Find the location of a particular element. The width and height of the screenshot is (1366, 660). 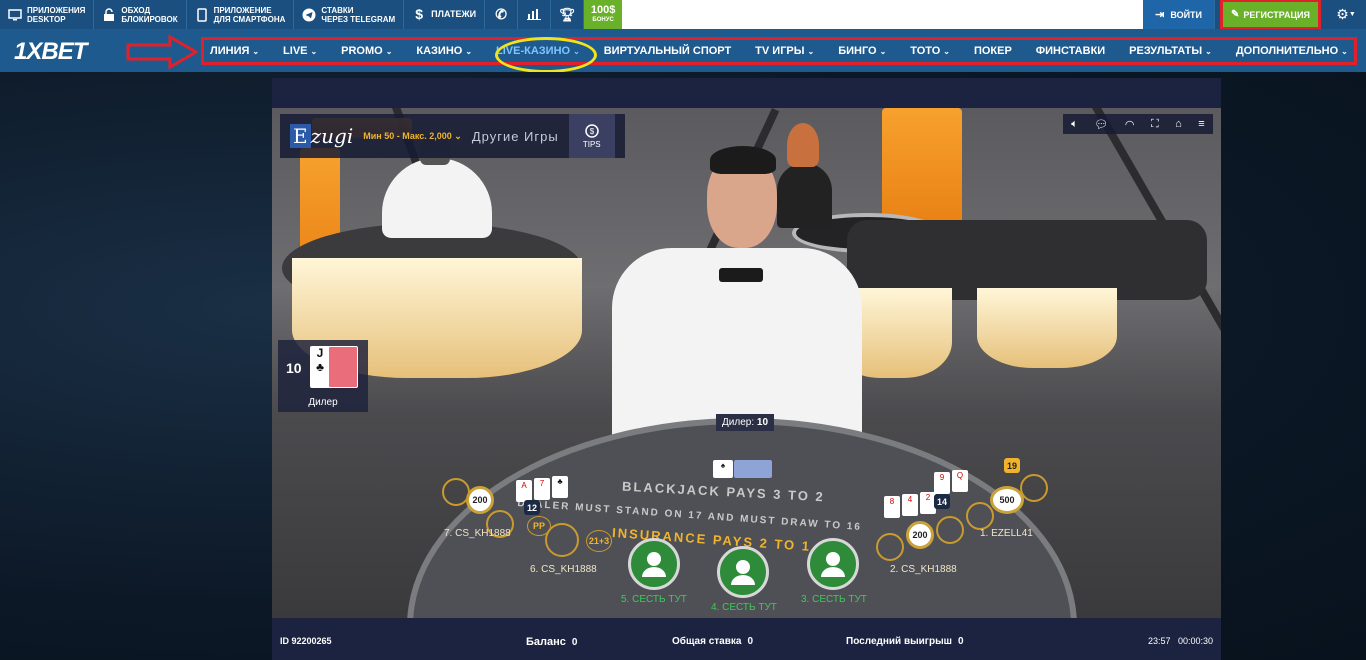

sit-seat-3-label: 3. СЕСТЬ ТУТ is located at coordinates (834, 599).